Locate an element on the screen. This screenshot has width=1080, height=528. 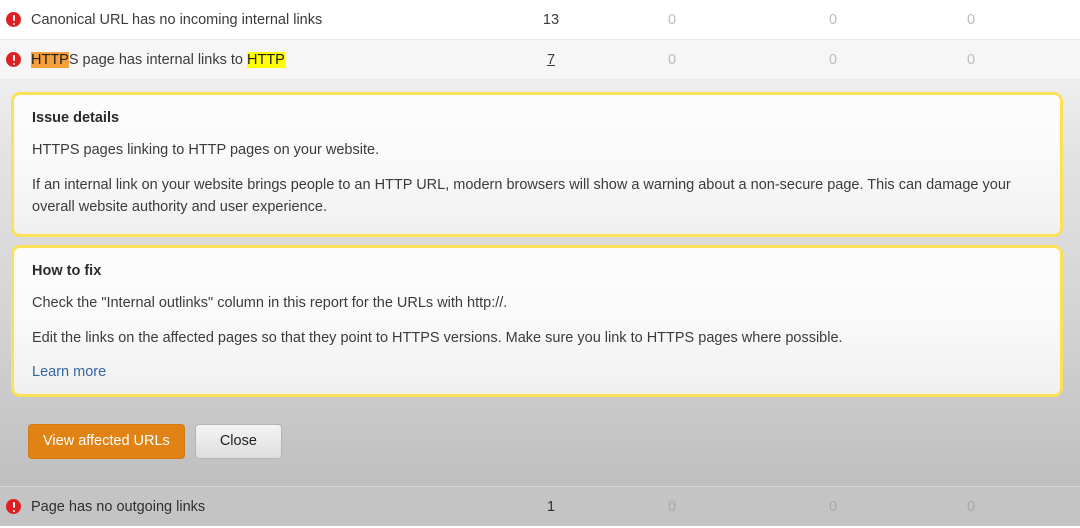
count-cell-pages: 13 is located at coordinates (551, 19).